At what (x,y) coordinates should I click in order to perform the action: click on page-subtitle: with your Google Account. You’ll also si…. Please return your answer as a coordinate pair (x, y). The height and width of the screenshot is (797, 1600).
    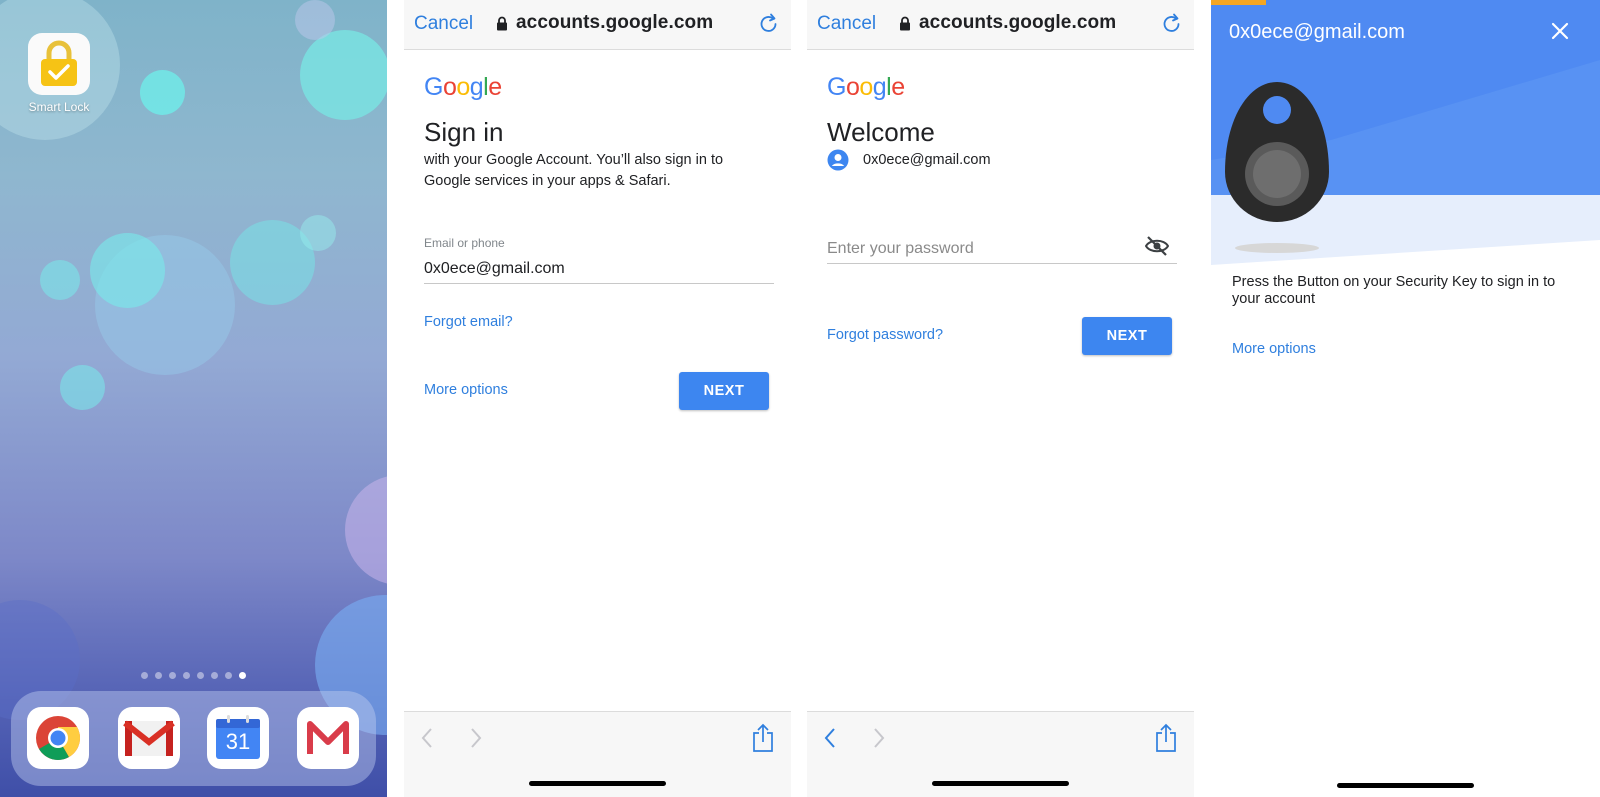
    Looking at the image, I should click on (574, 170).